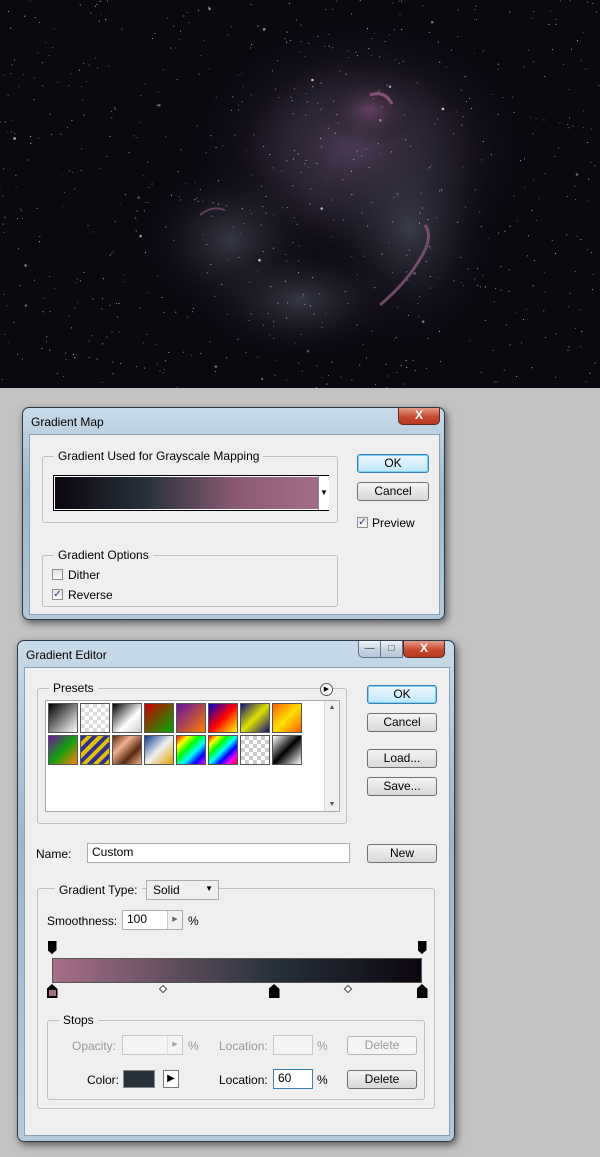 The height and width of the screenshot is (1157, 600). I want to click on gradient-preview, so click(191, 493).